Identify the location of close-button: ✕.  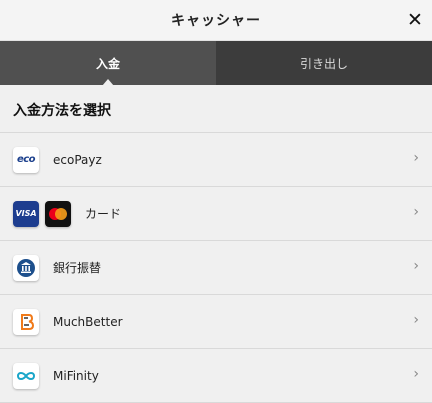
(415, 20).